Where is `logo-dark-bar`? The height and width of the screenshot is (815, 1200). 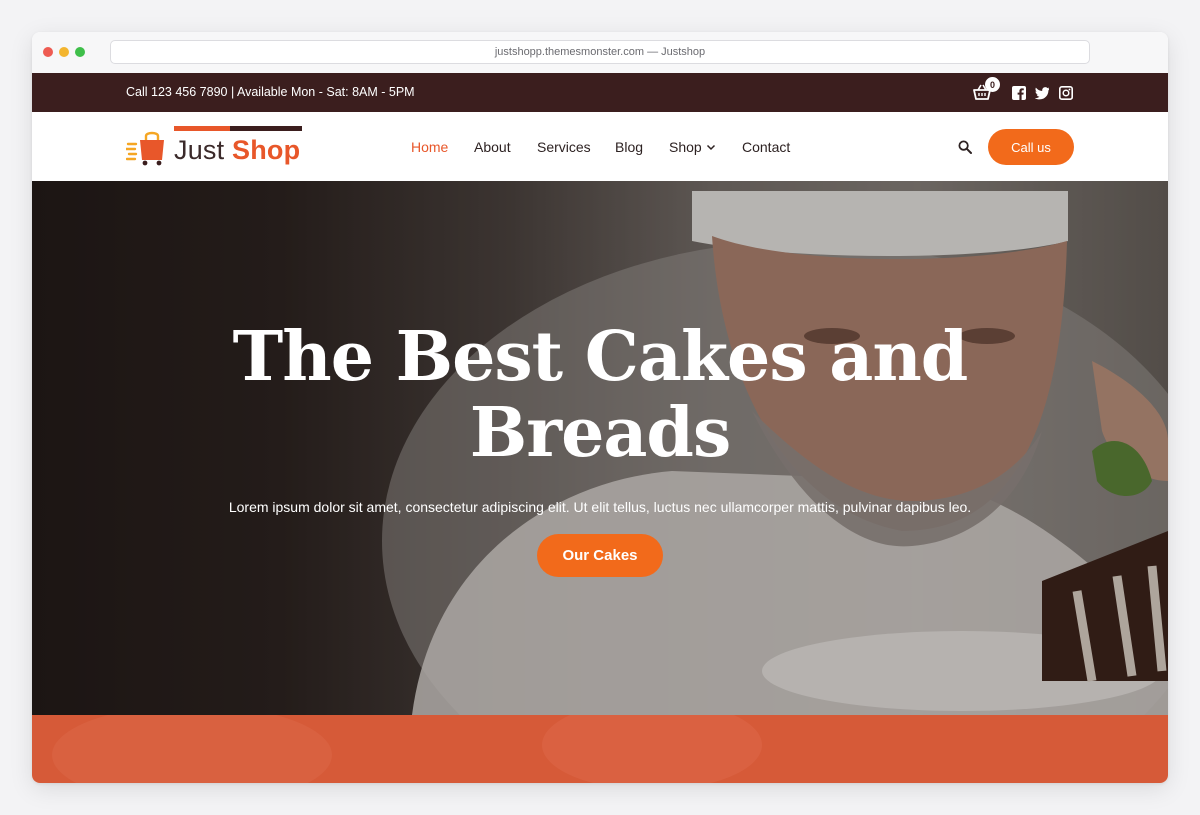
logo-dark-bar is located at coordinates (266, 128).